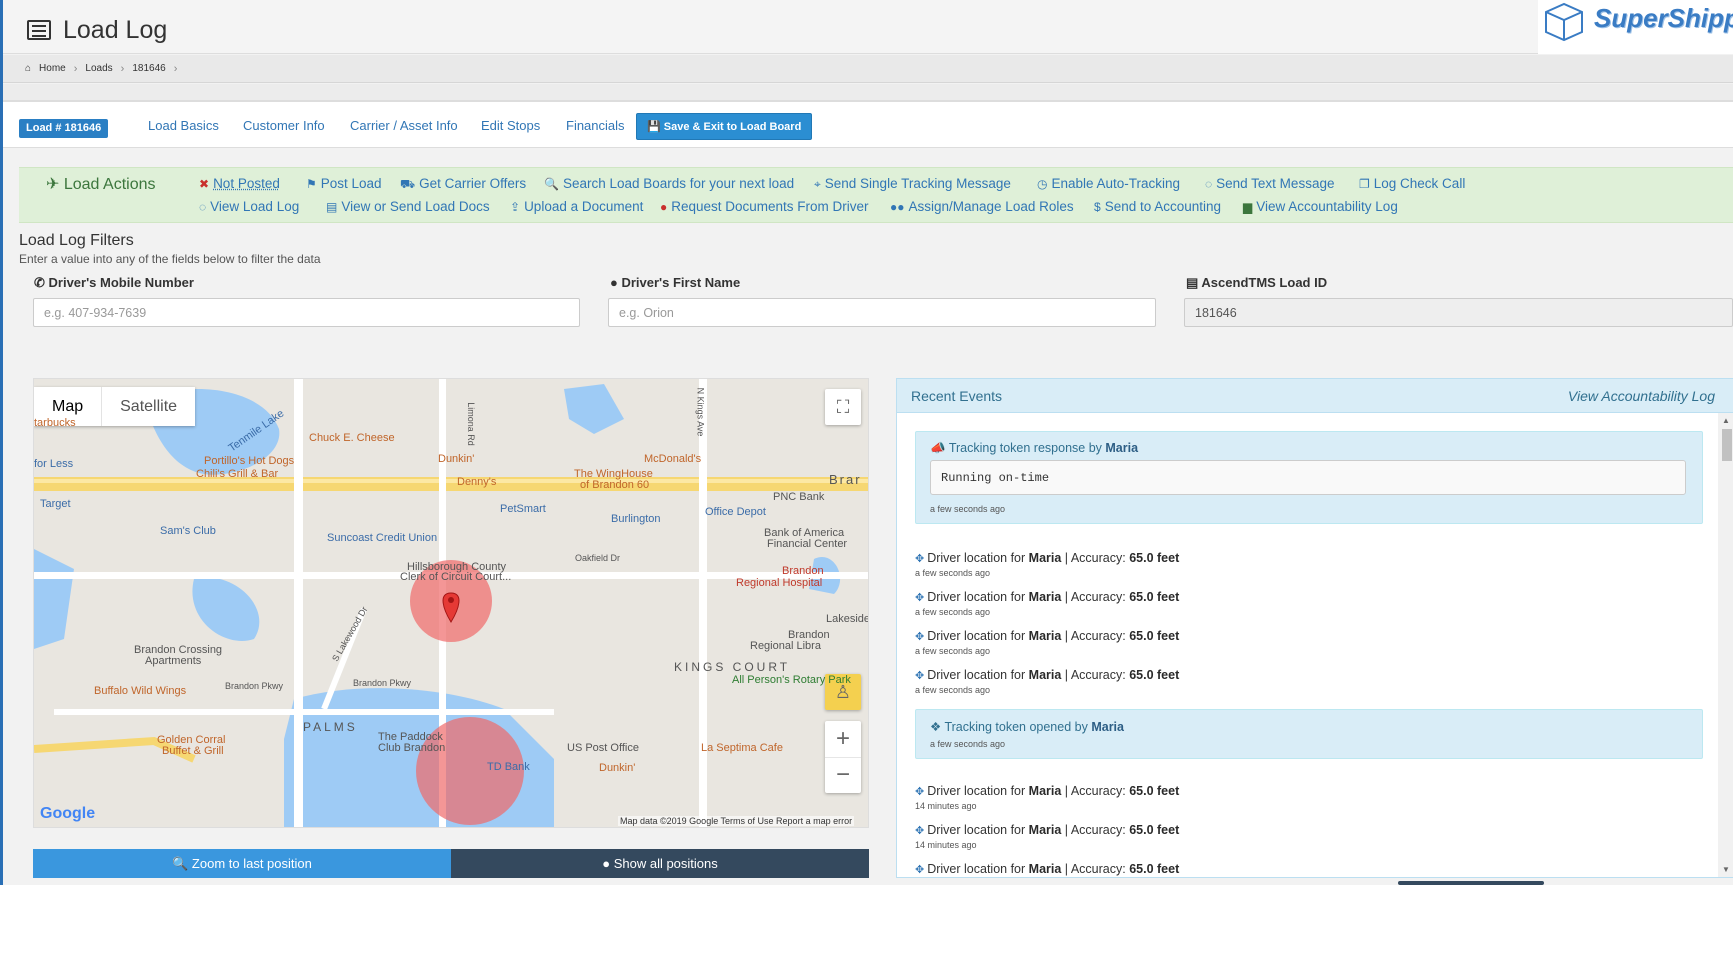 Image resolution: width=1733 pixels, height=975 pixels. I want to click on clock-icon: ◷, so click(1042, 184).